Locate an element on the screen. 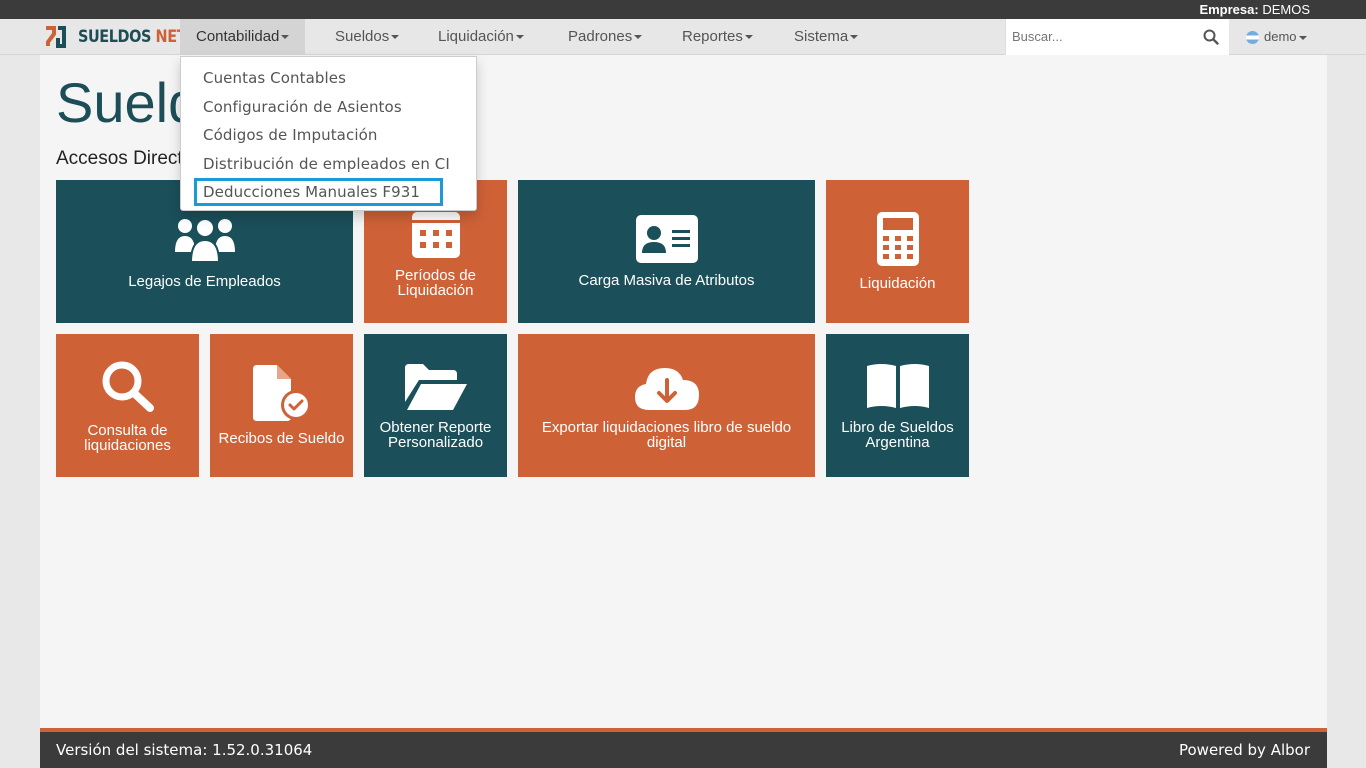  tile-label: Liquidación is located at coordinates (897, 283).